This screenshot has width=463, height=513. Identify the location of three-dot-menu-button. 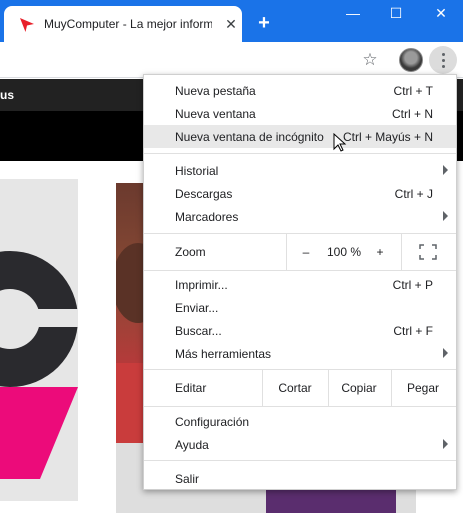
(443, 60).